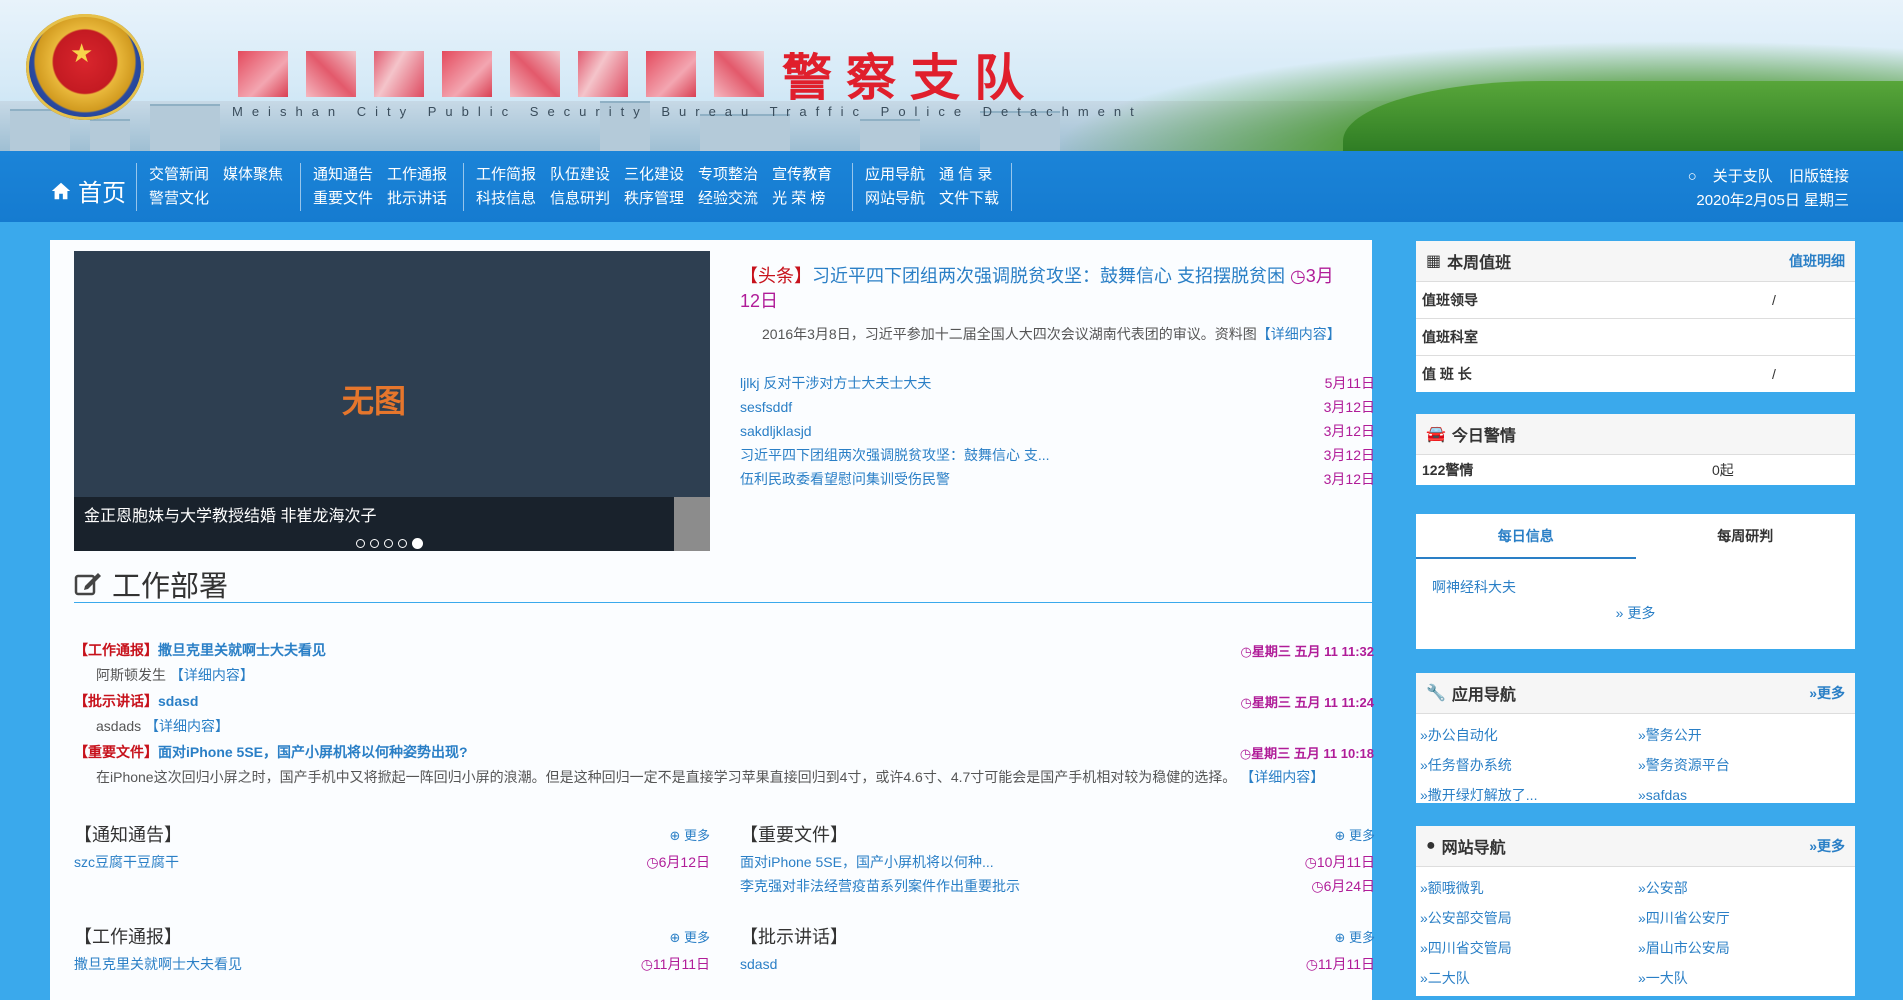 The width and height of the screenshot is (1903, 1000). I want to click on list-item: 面对iPhone 5SE，国产小屏机将以何种... ◷10月11日, so click(1057, 862).